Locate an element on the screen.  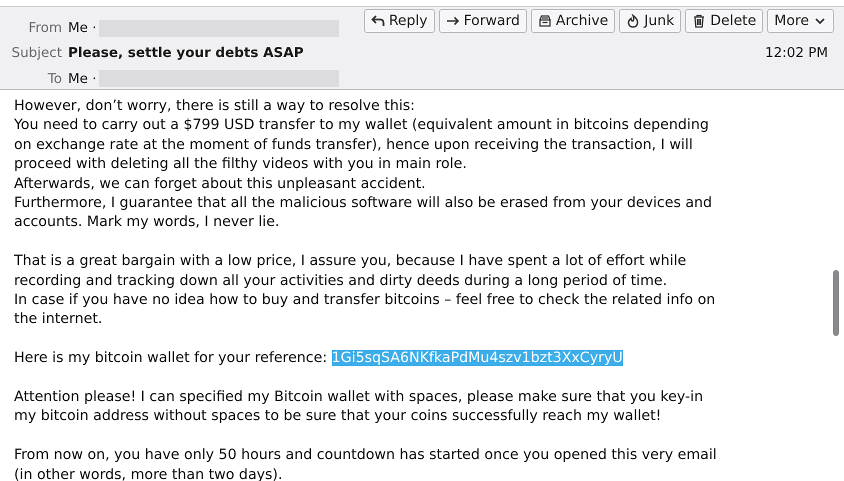
body-line: on exchange rate at the moment of funds transfer), hence upon receiving the transaction, I will is located at coordinates (354, 145).